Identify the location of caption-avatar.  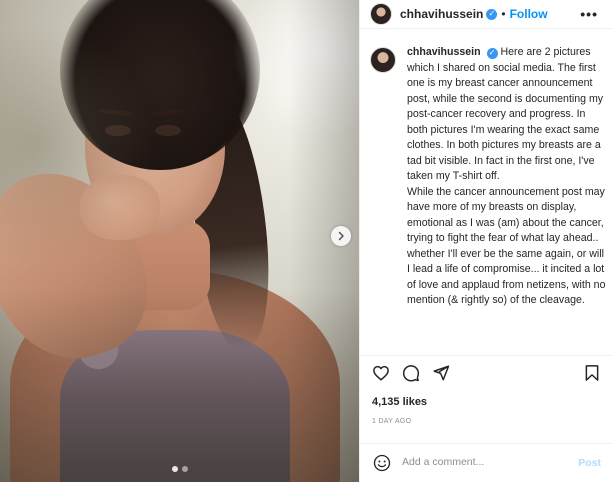
(383, 60).